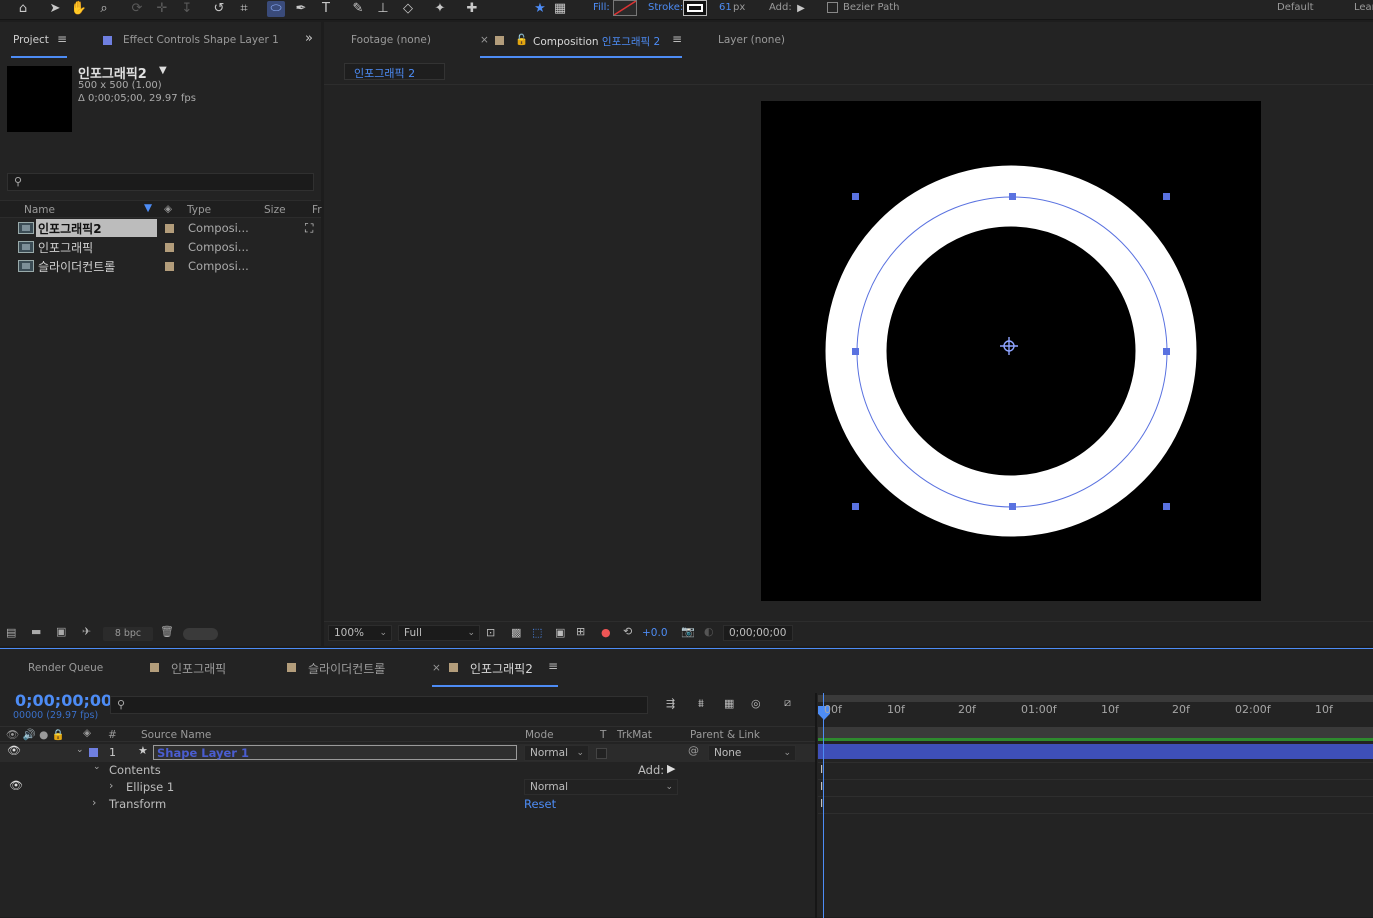 The height and width of the screenshot is (918, 1373). What do you see at coordinates (1095, 751) in the screenshot?
I see `layer-duration-bar` at bounding box center [1095, 751].